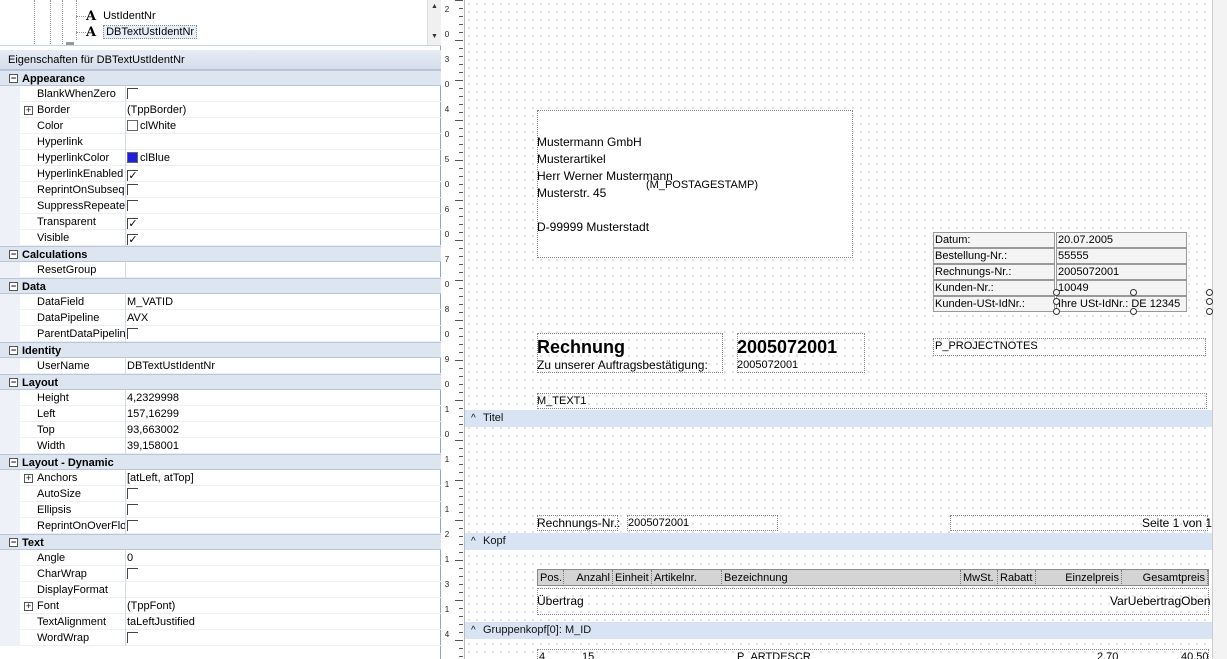 The height and width of the screenshot is (659, 1227). Describe the element at coordinates (220, 142) in the screenshot. I see `property-row: Hyperlink` at that location.